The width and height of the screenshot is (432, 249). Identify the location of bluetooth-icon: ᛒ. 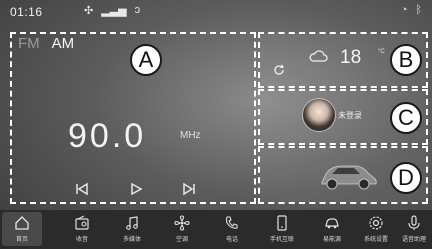
(418, 10).